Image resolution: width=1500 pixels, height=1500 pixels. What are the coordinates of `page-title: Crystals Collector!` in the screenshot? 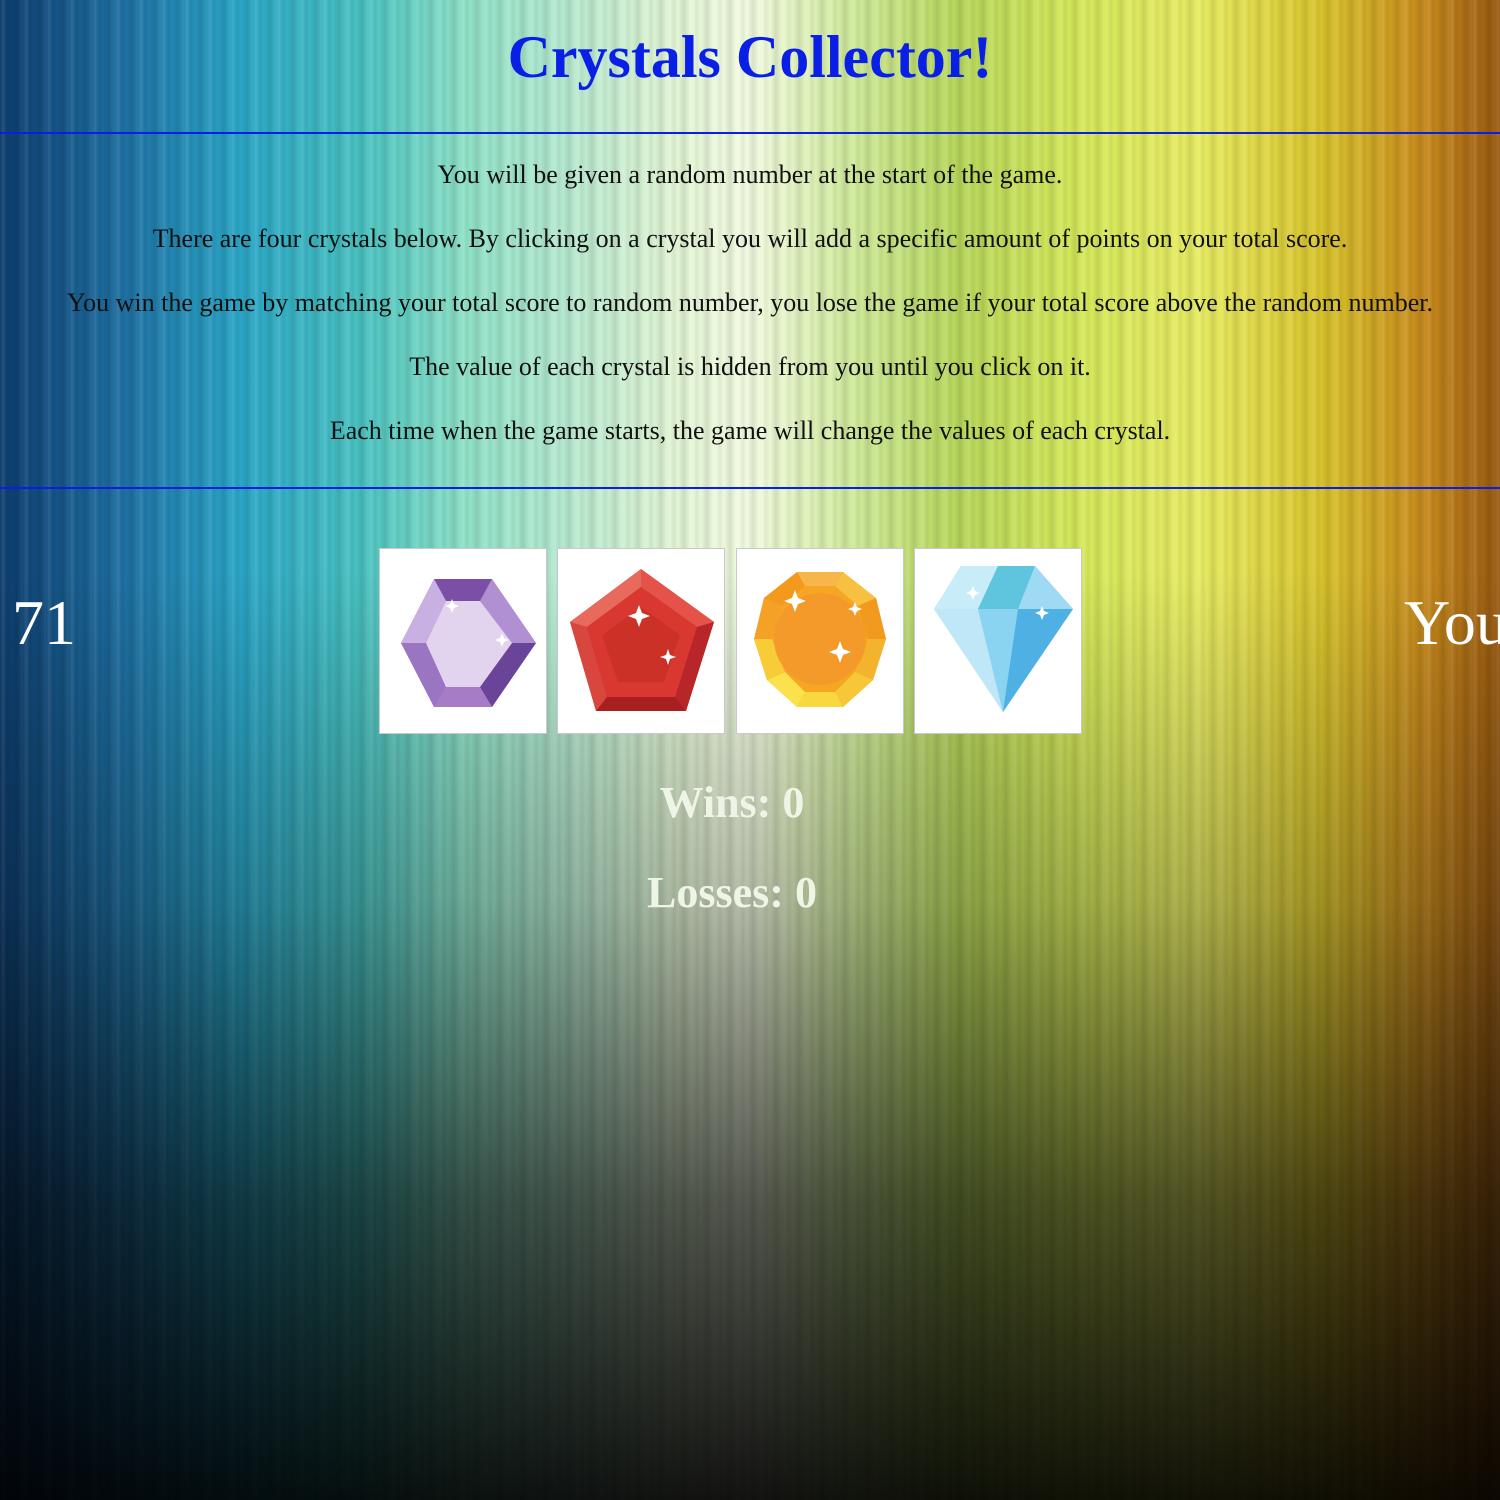 It's located at (750, 57).